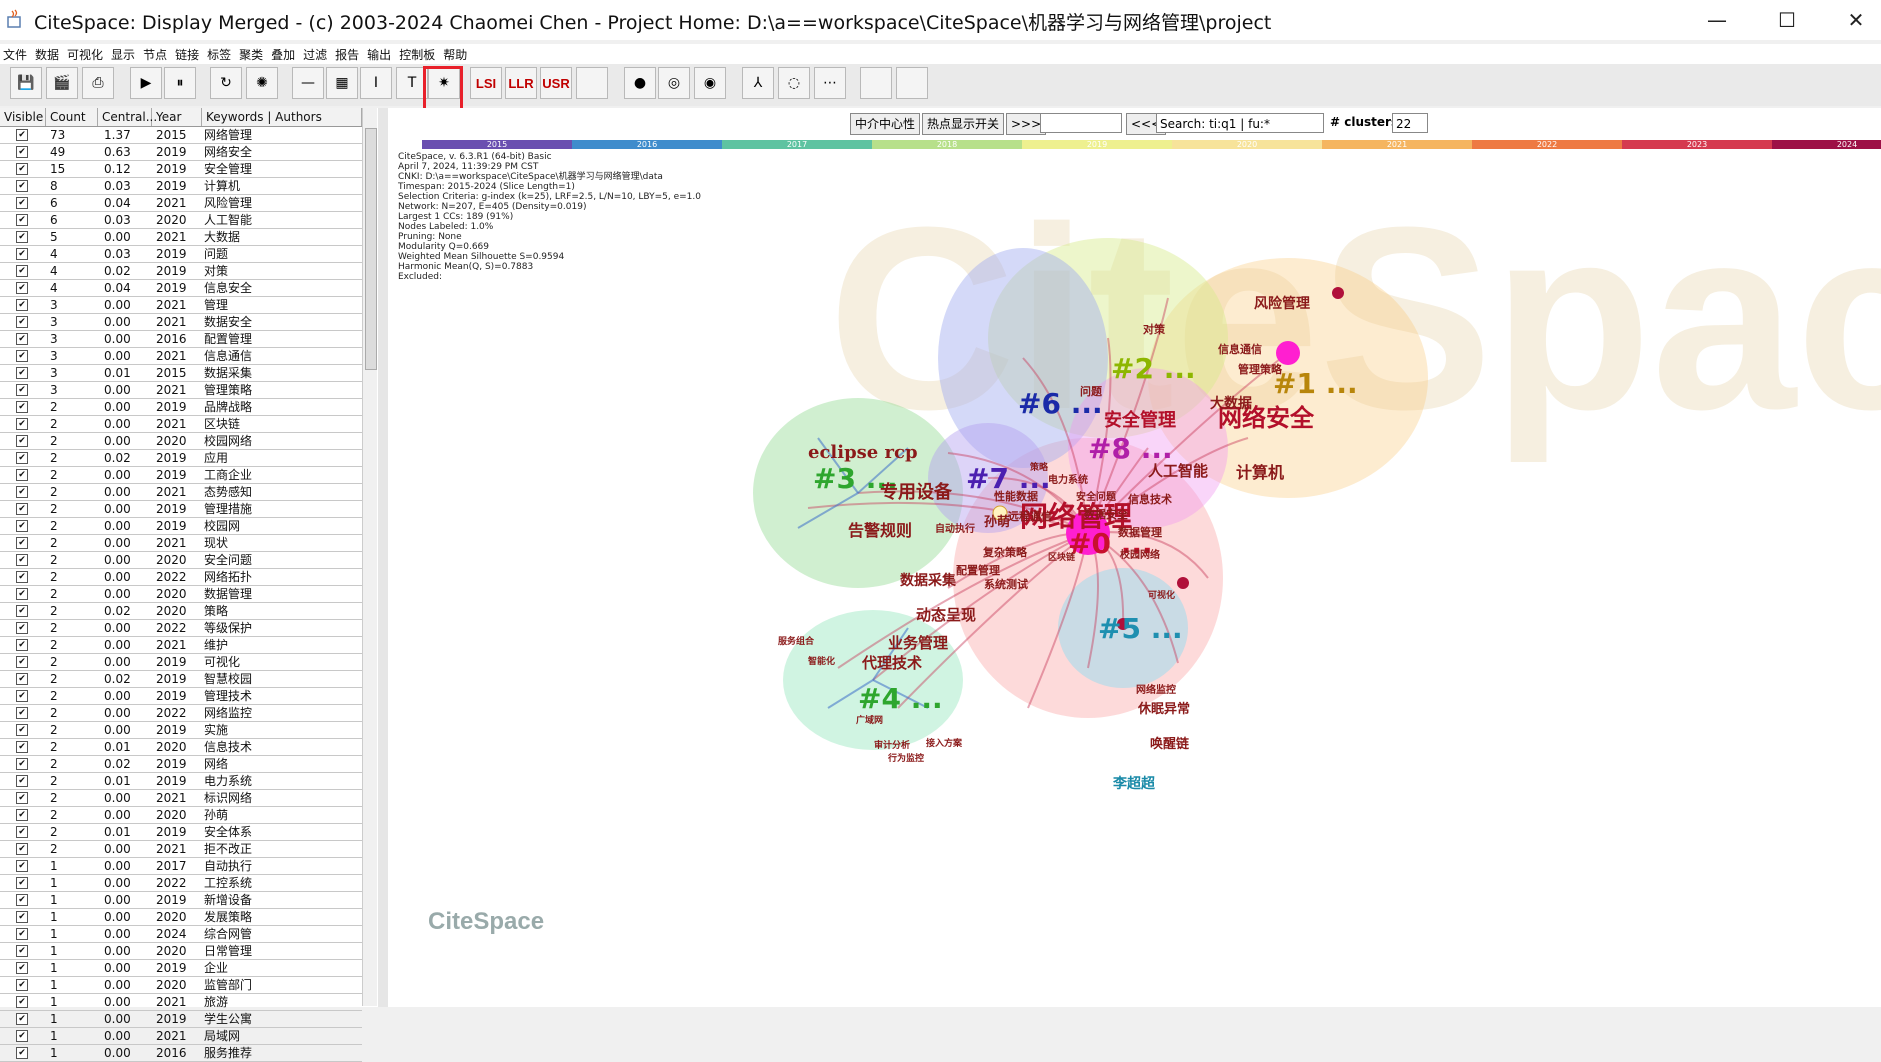 The width and height of the screenshot is (1881, 1062). What do you see at coordinates (181, 951) in the screenshot?
I see `table-row: ✔ 1 0.00 2020 日常管理` at bounding box center [181, 951].